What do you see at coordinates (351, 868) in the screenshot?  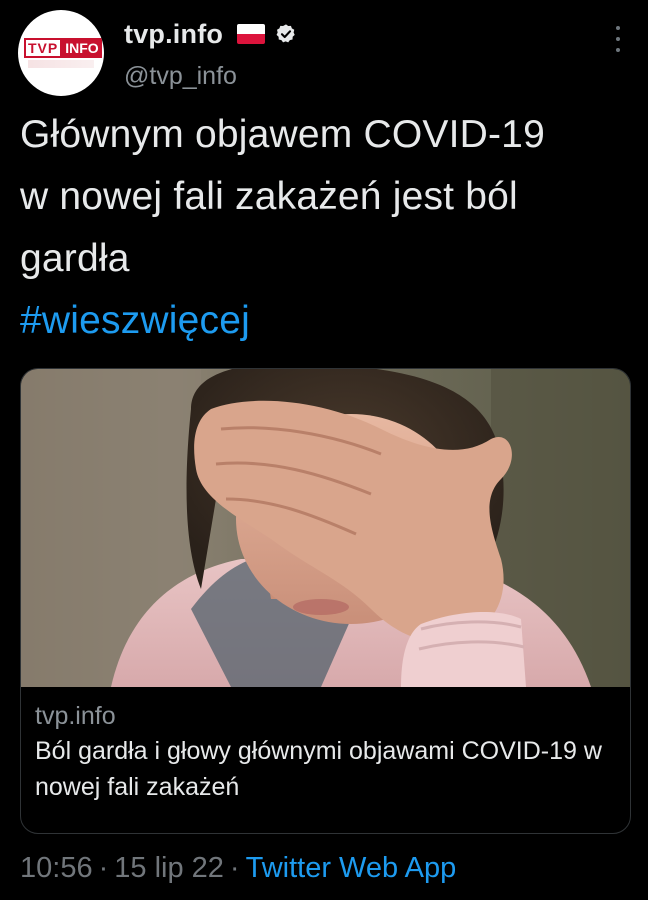 I see `tweet-source: Twitter Web App` at bounding box center [351, 868].